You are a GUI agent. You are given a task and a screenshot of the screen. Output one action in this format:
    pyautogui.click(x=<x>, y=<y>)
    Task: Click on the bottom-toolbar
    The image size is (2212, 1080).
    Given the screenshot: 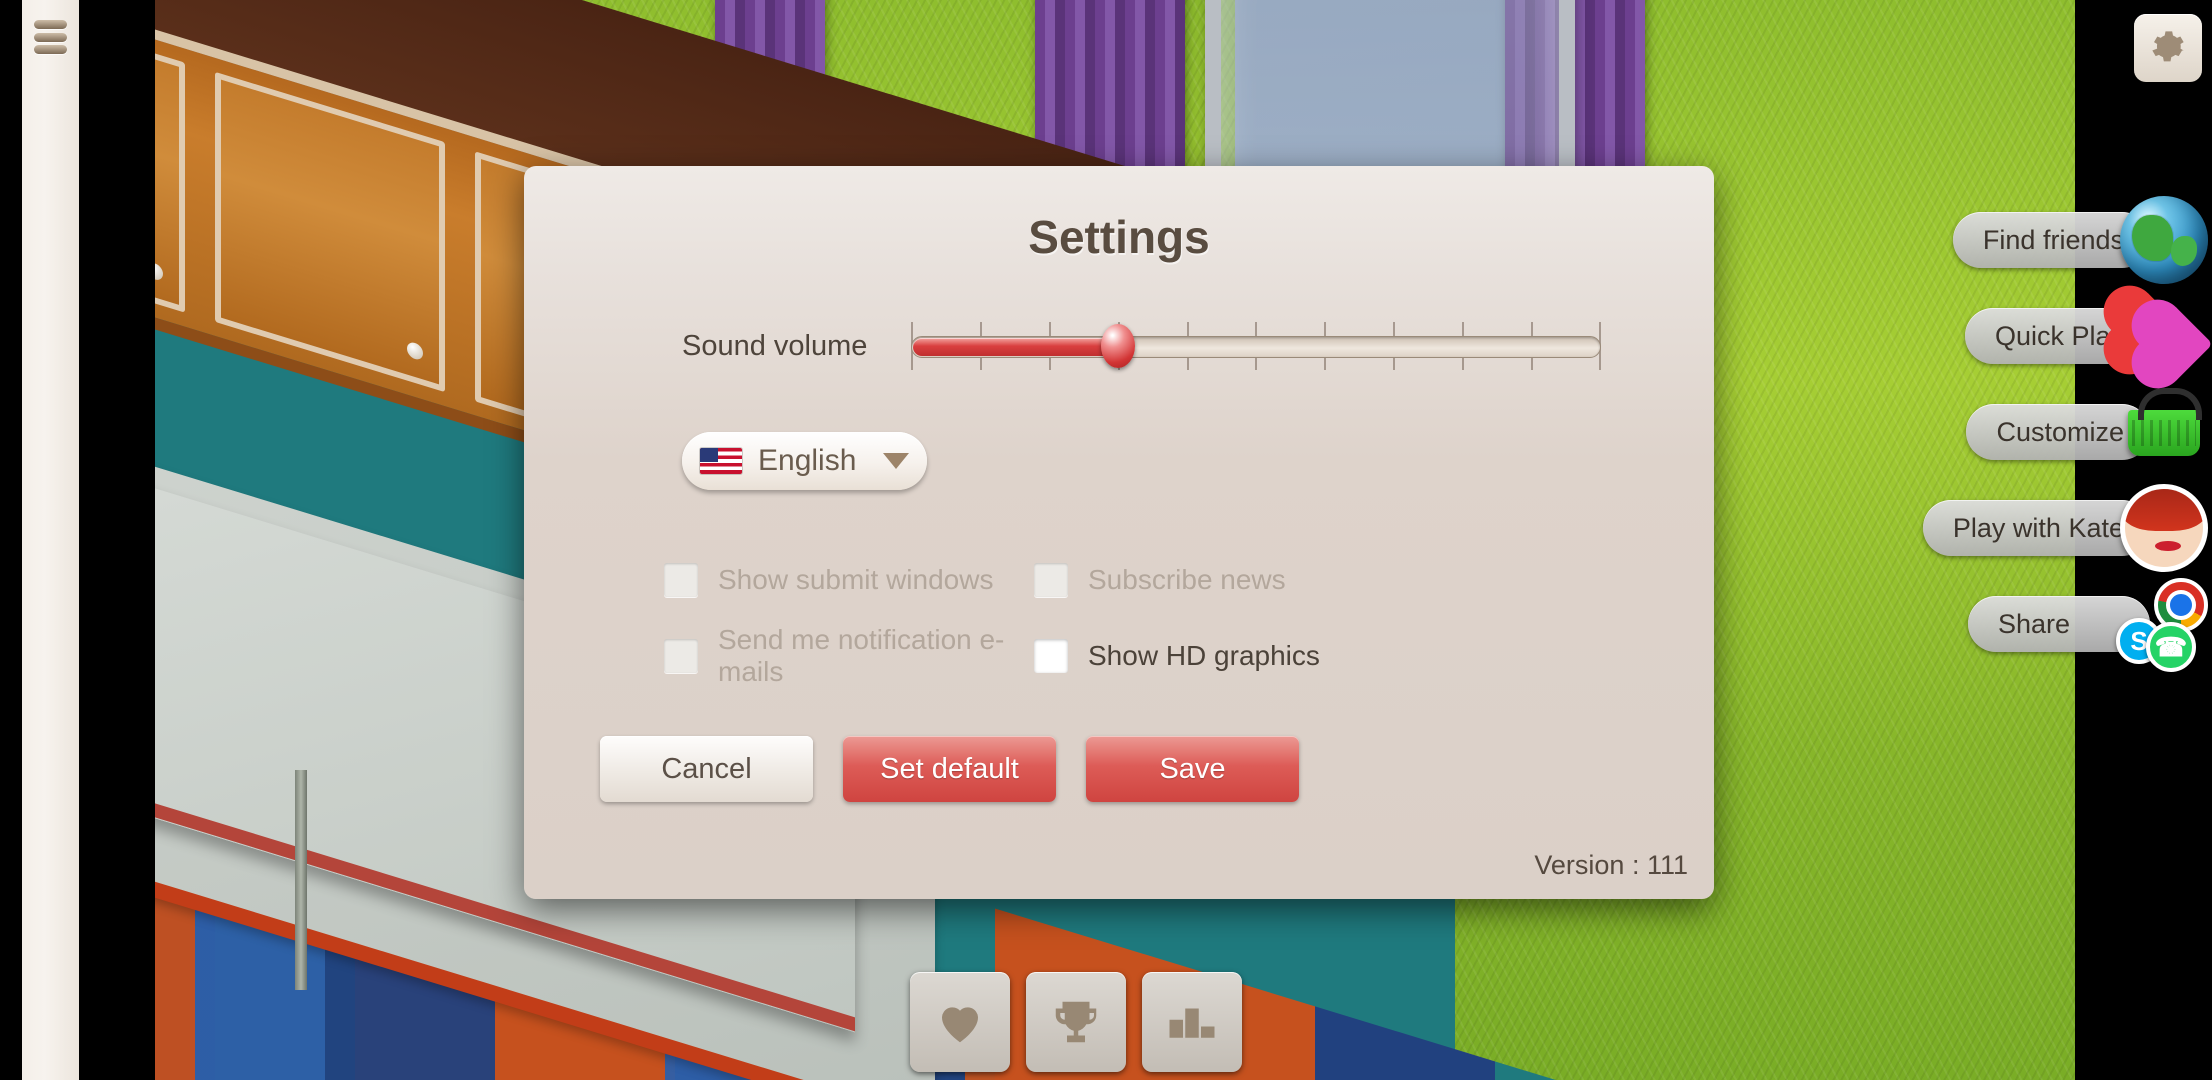 What is the action you would take?
    pyautogui.click(x=1076, y=1022)
    